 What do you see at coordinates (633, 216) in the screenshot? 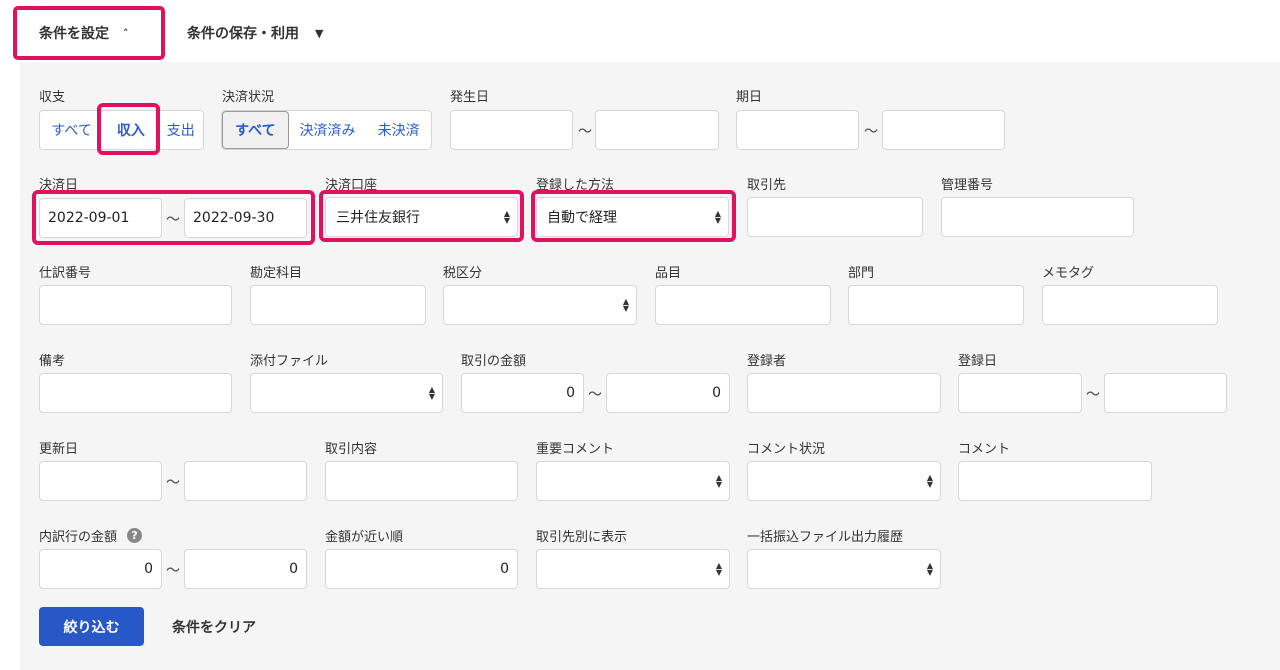
I see `highlight-registration-method` at bounding box center [633, 216].